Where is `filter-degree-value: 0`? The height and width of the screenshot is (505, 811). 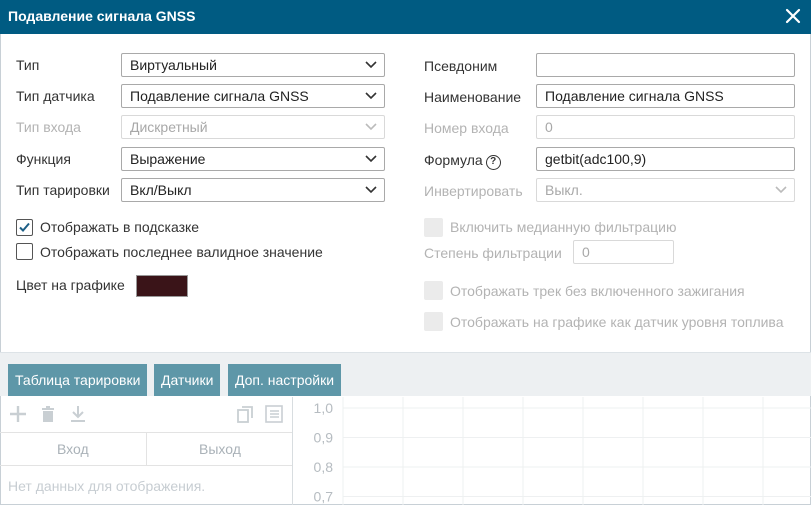 filter-degree-value: 0 is located at coordinates (586, 252).